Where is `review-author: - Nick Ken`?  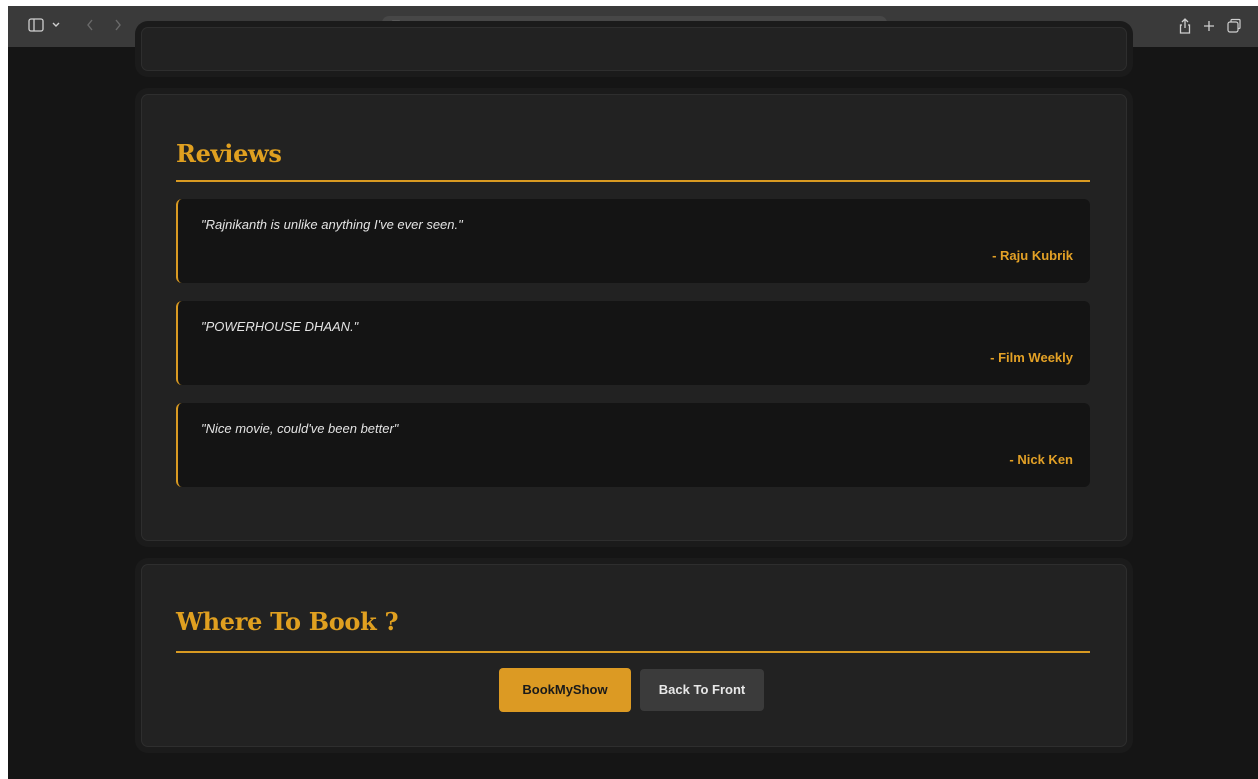 review-author: - Nick Ken is located at coordinates (1041, 459).